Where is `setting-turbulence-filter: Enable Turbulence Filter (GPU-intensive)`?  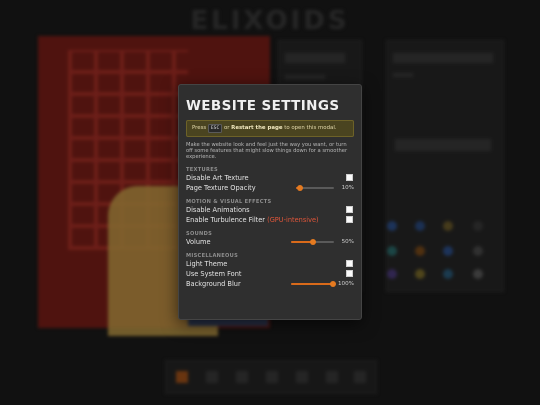 setting-turbulence-filter: Enable Turbulence Filter (GPU-intensive) is located at coordinates (270, 220).